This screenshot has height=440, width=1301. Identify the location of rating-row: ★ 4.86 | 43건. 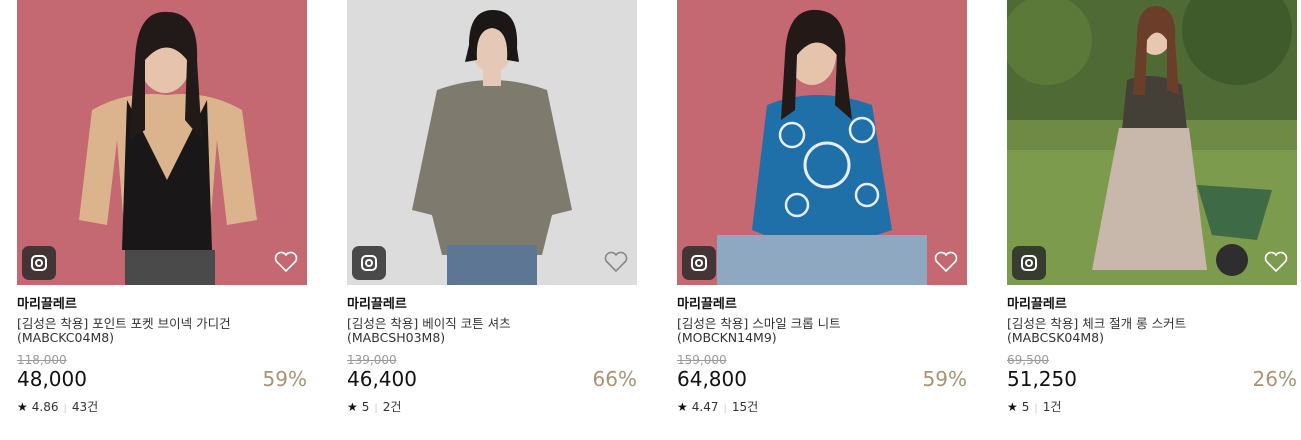
(57, 406).